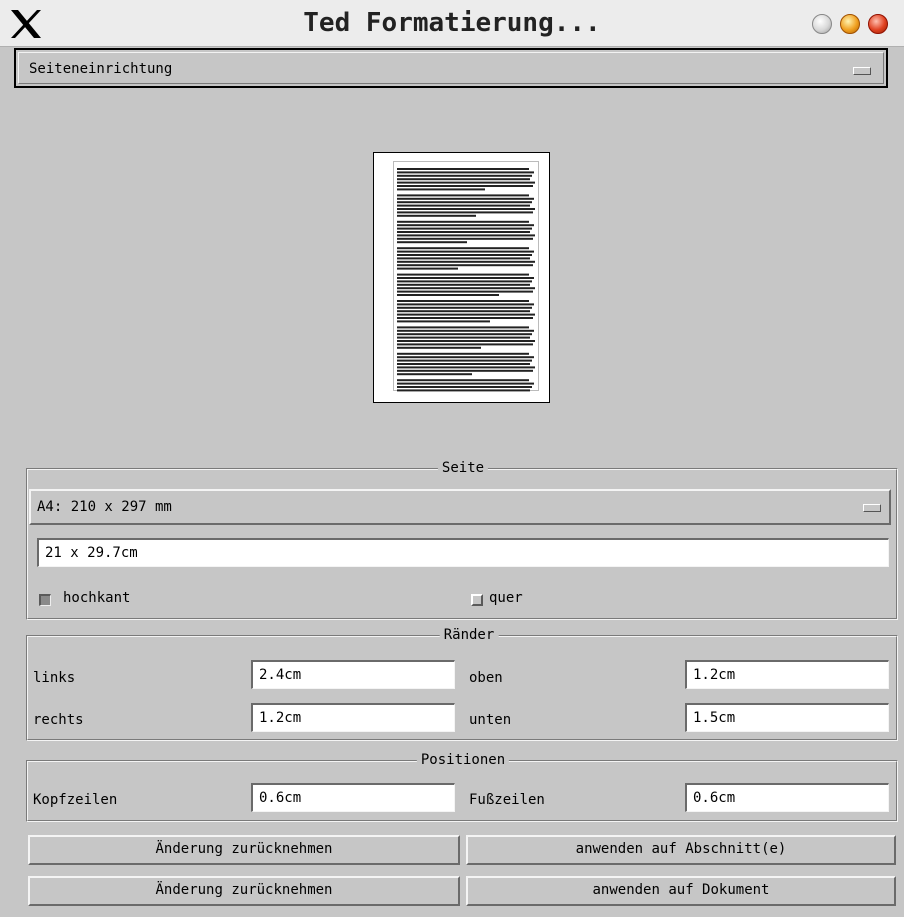 The image size is (904, 917). I want to click on margin-bottom-label: unten, so click(490, 720).